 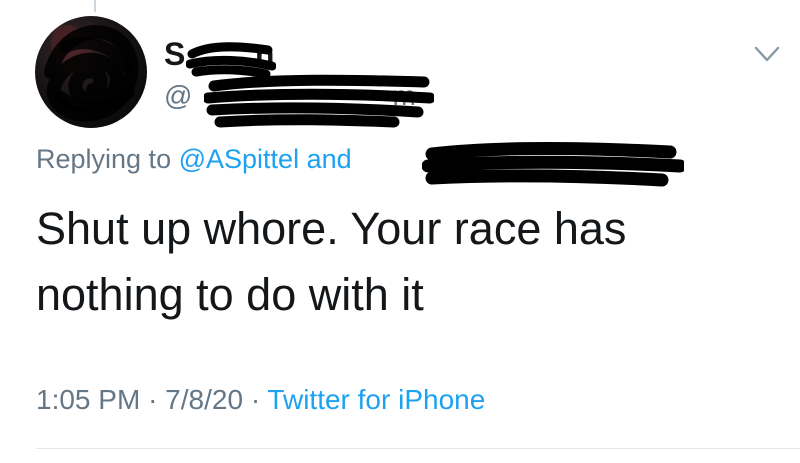 I want to click on thread-line, so click(x=95, y=6).